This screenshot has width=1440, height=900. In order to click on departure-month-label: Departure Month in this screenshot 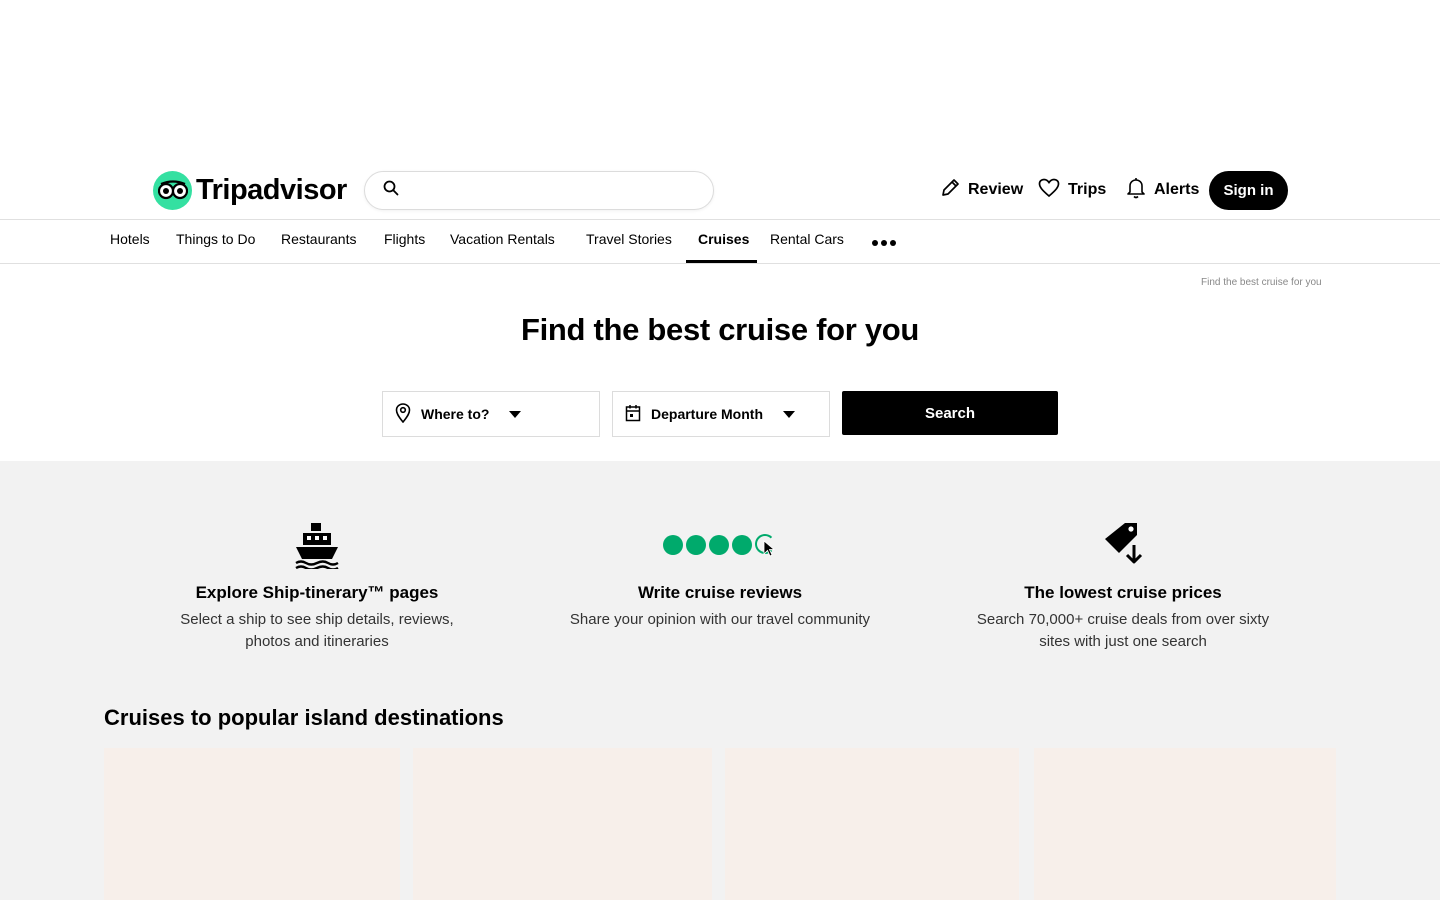, I will do `click(707, 414)`.